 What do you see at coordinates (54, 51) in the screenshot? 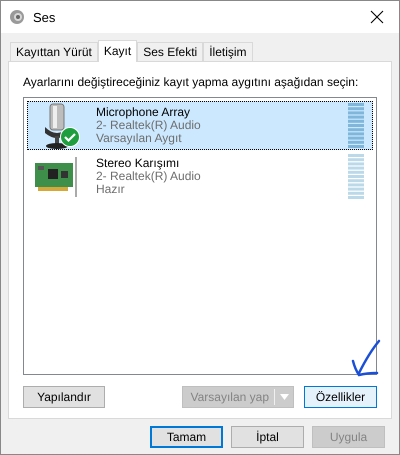
I see `tab: Kayıttan Yürüt` at bounding box center [54, 51].